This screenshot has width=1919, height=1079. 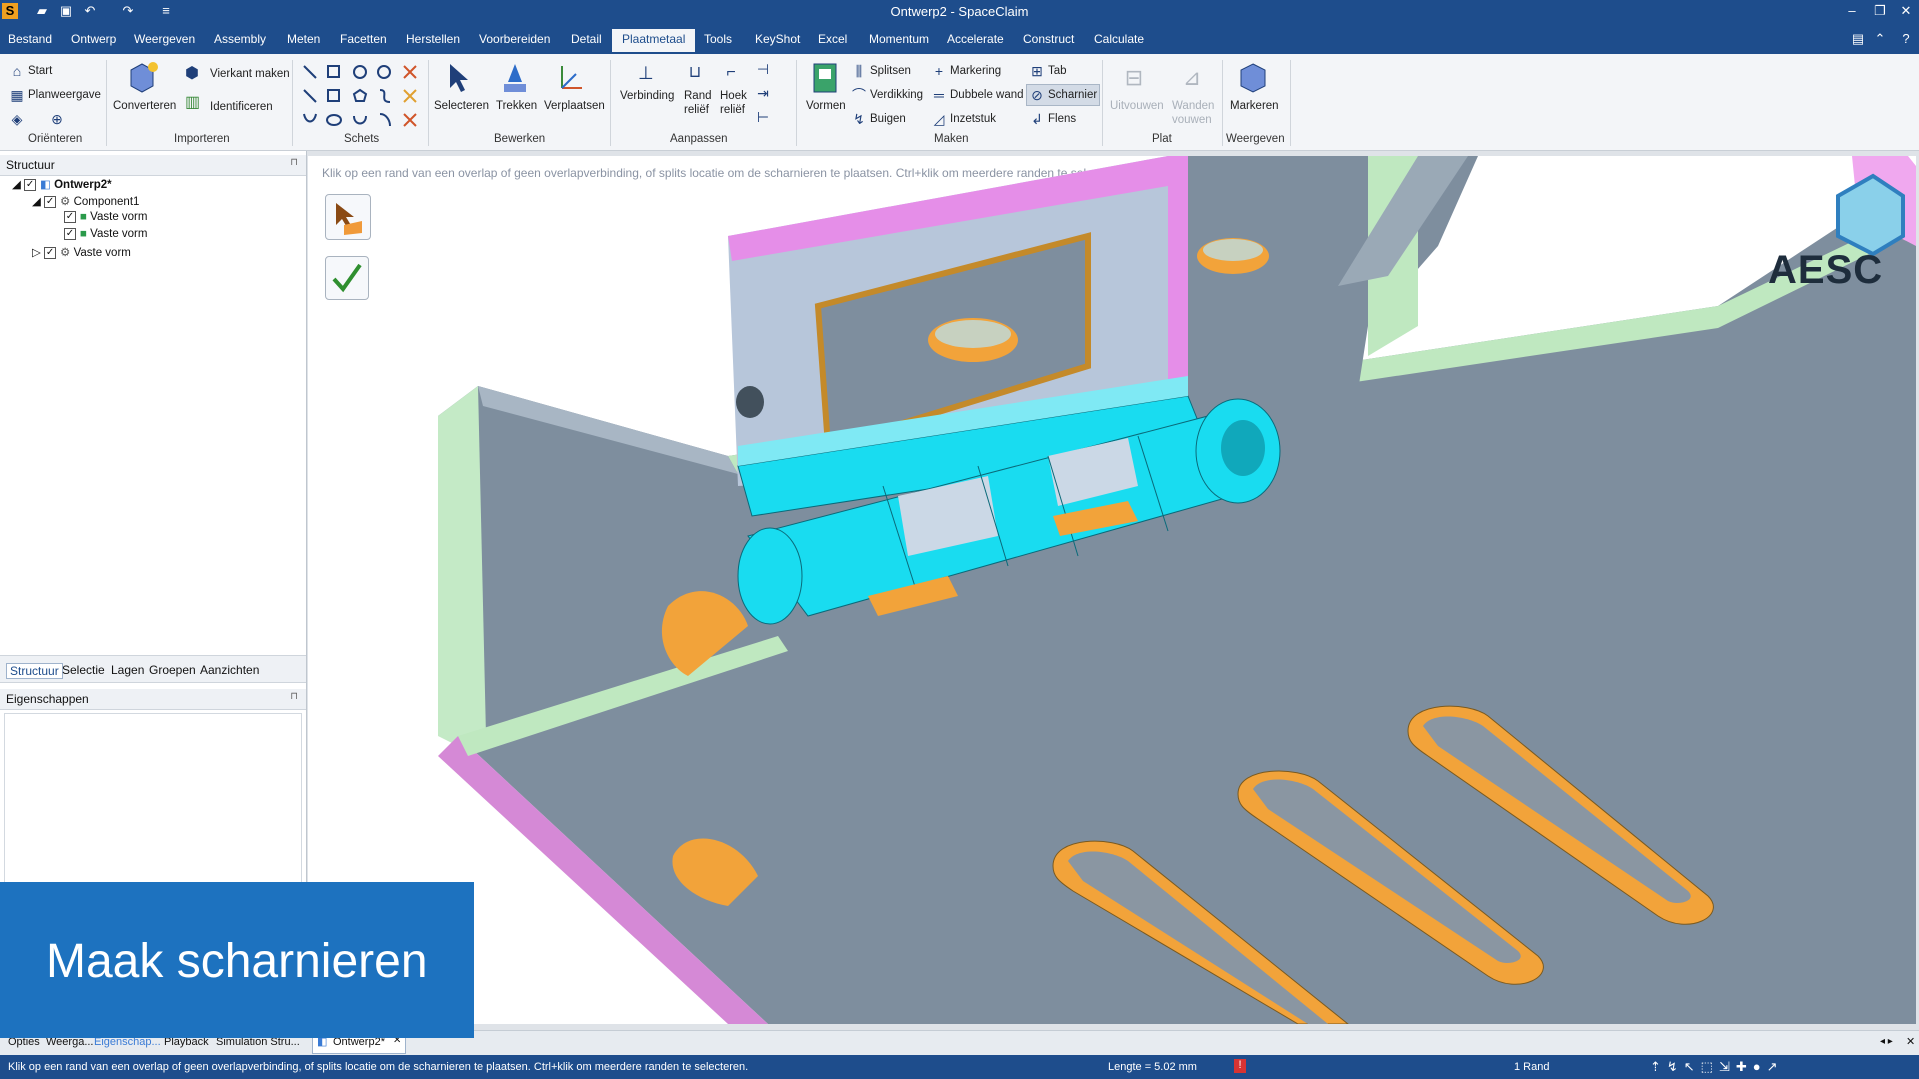 What do you see at coordinates (1193, 106) in the screenshot?
I see `wanden-vouwen-button: Wanden` at bounding box center [1193, 106].